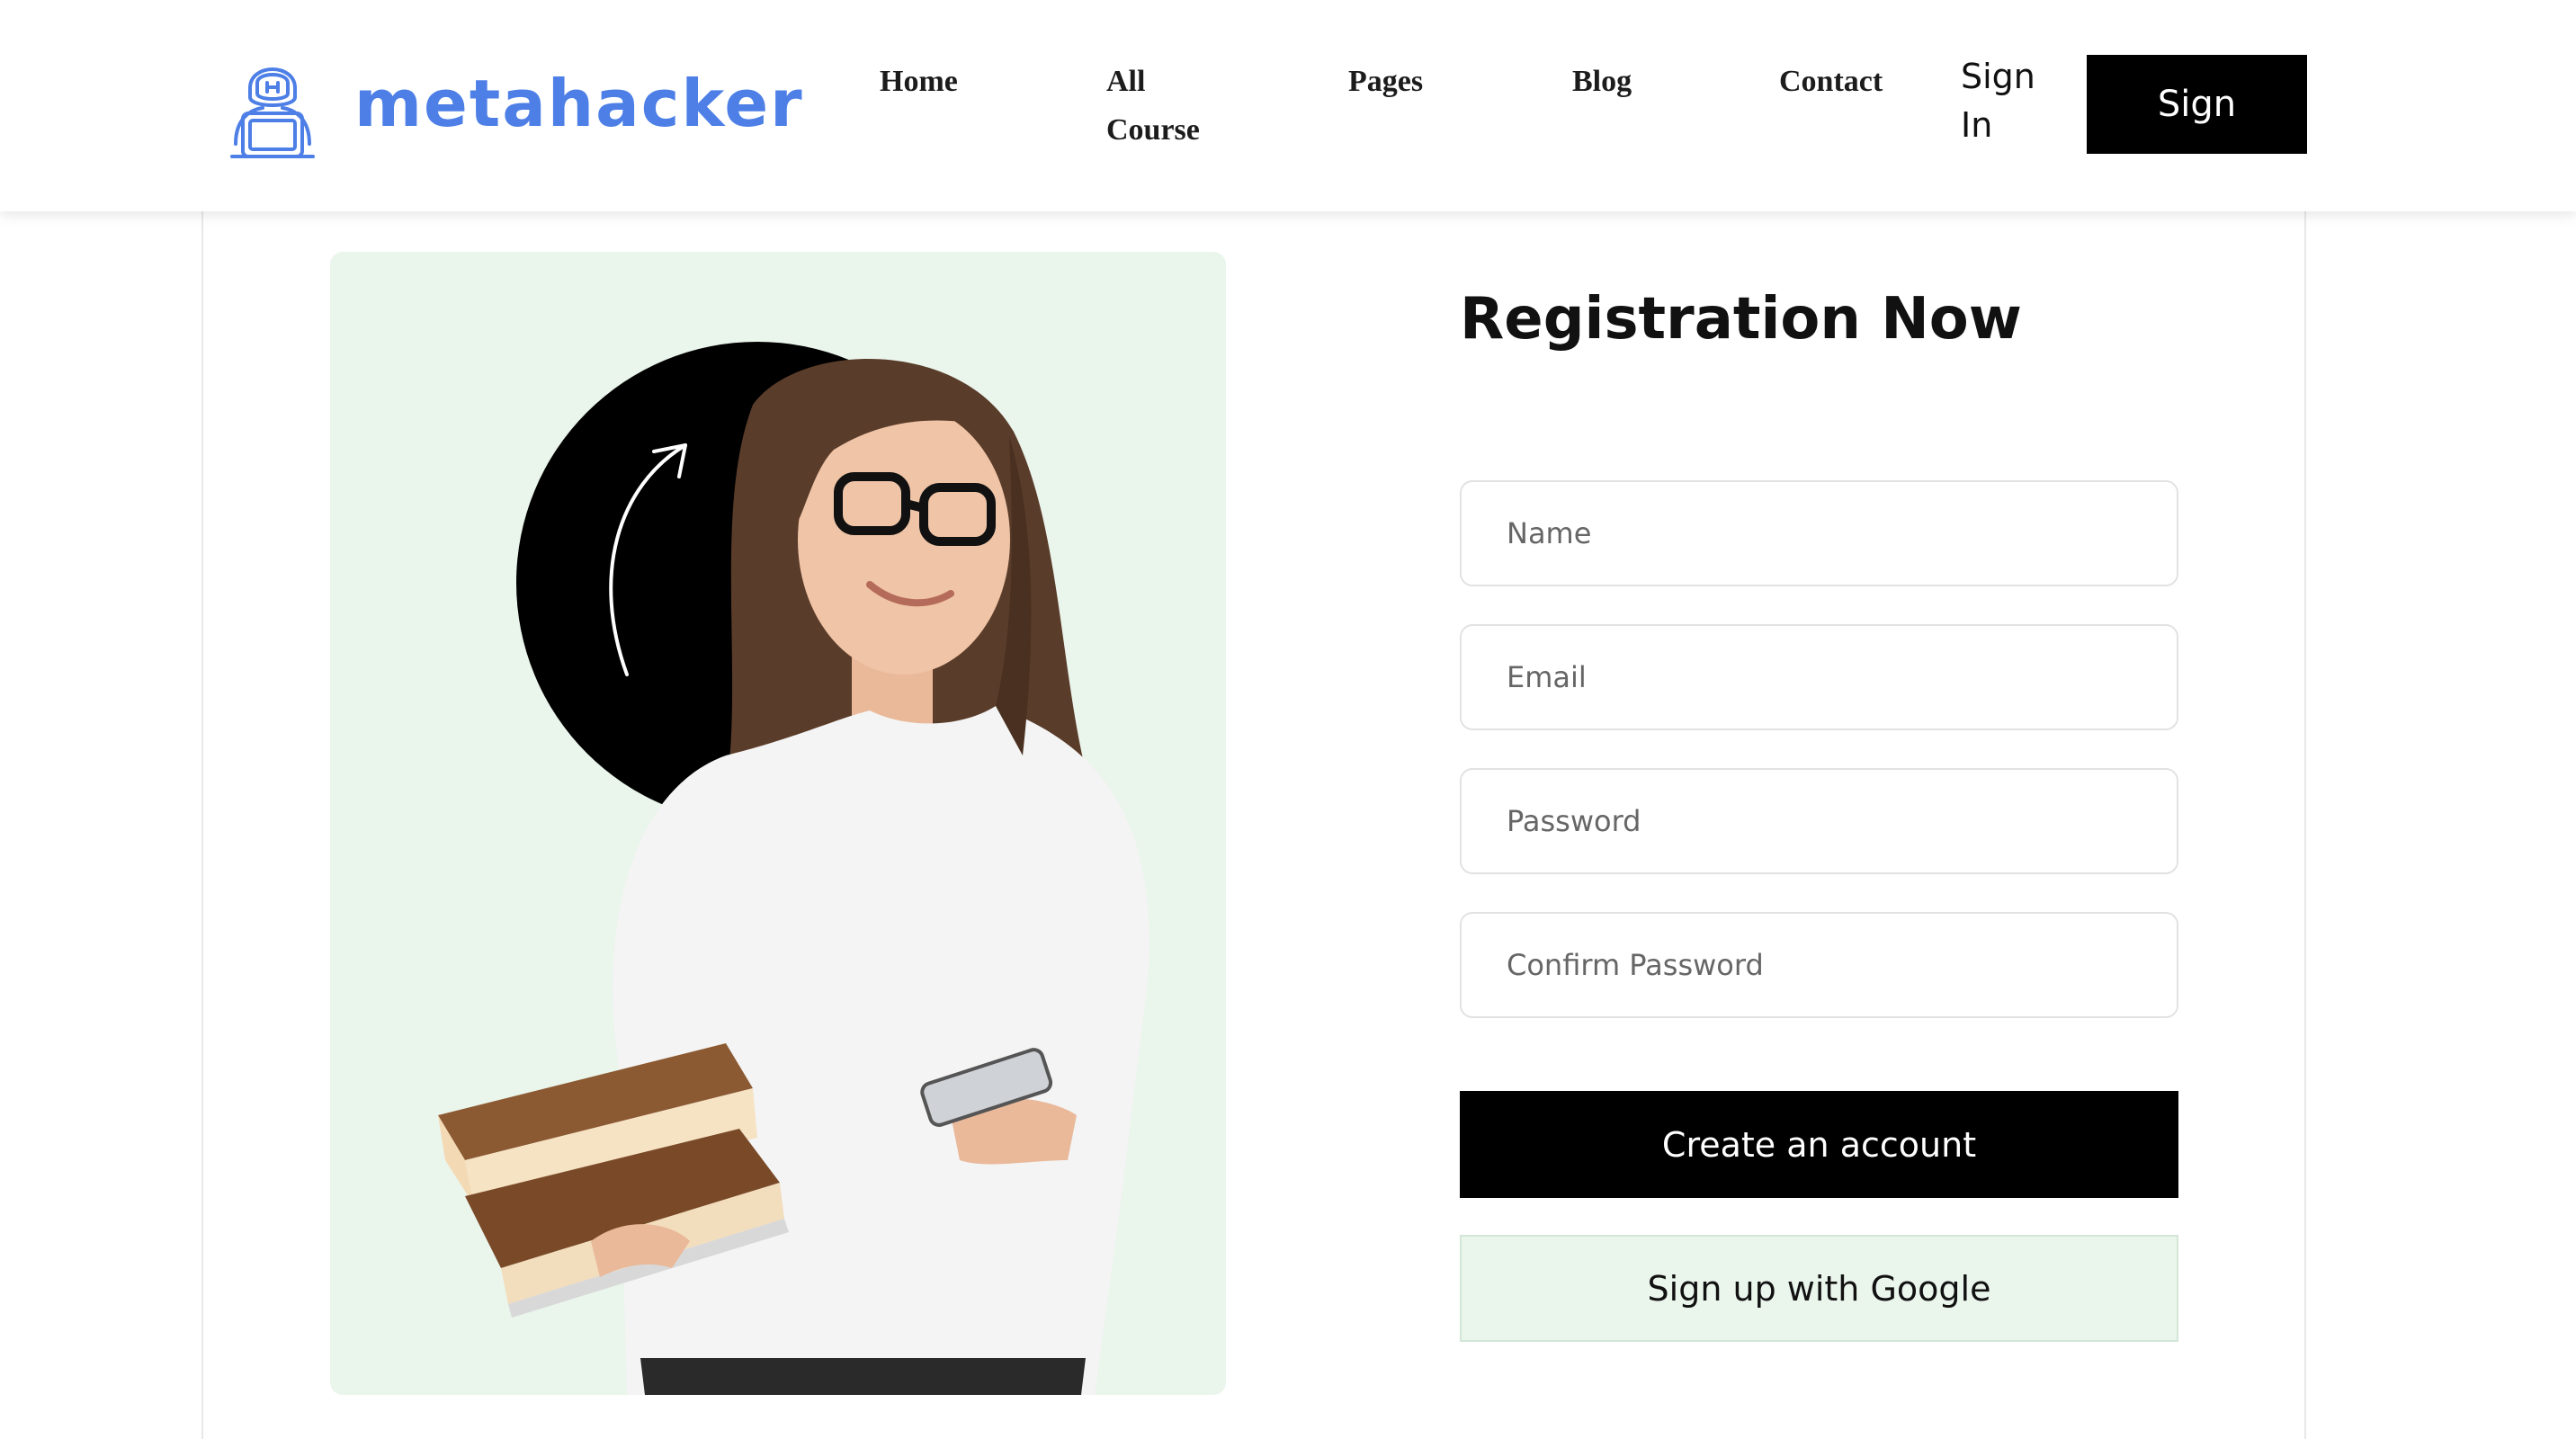 This screenshot has height=1439, width=2576. I want to click on create-account-button: Create an account, so click(1819, 1145).